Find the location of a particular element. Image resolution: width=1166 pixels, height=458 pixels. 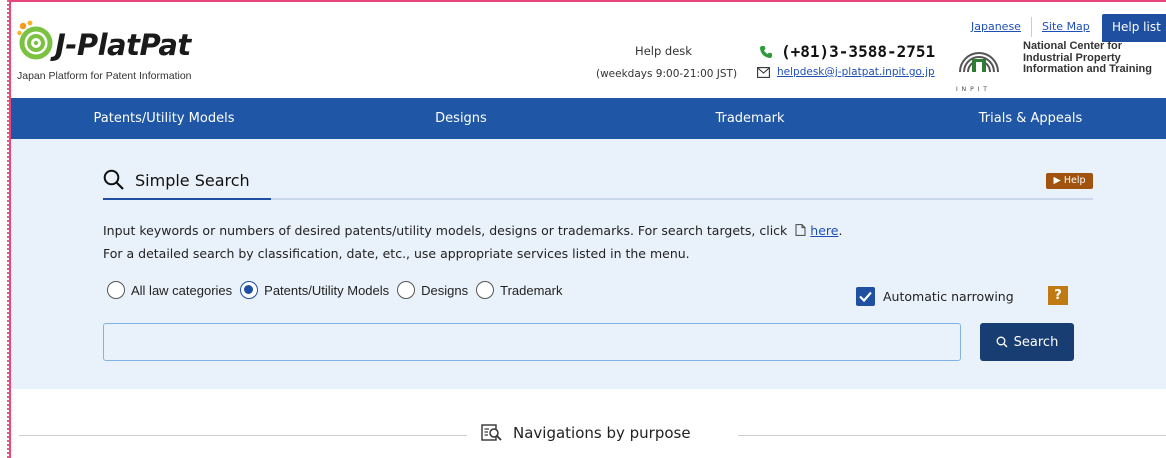

left-frame-edge is located at coordinates (4, 229).